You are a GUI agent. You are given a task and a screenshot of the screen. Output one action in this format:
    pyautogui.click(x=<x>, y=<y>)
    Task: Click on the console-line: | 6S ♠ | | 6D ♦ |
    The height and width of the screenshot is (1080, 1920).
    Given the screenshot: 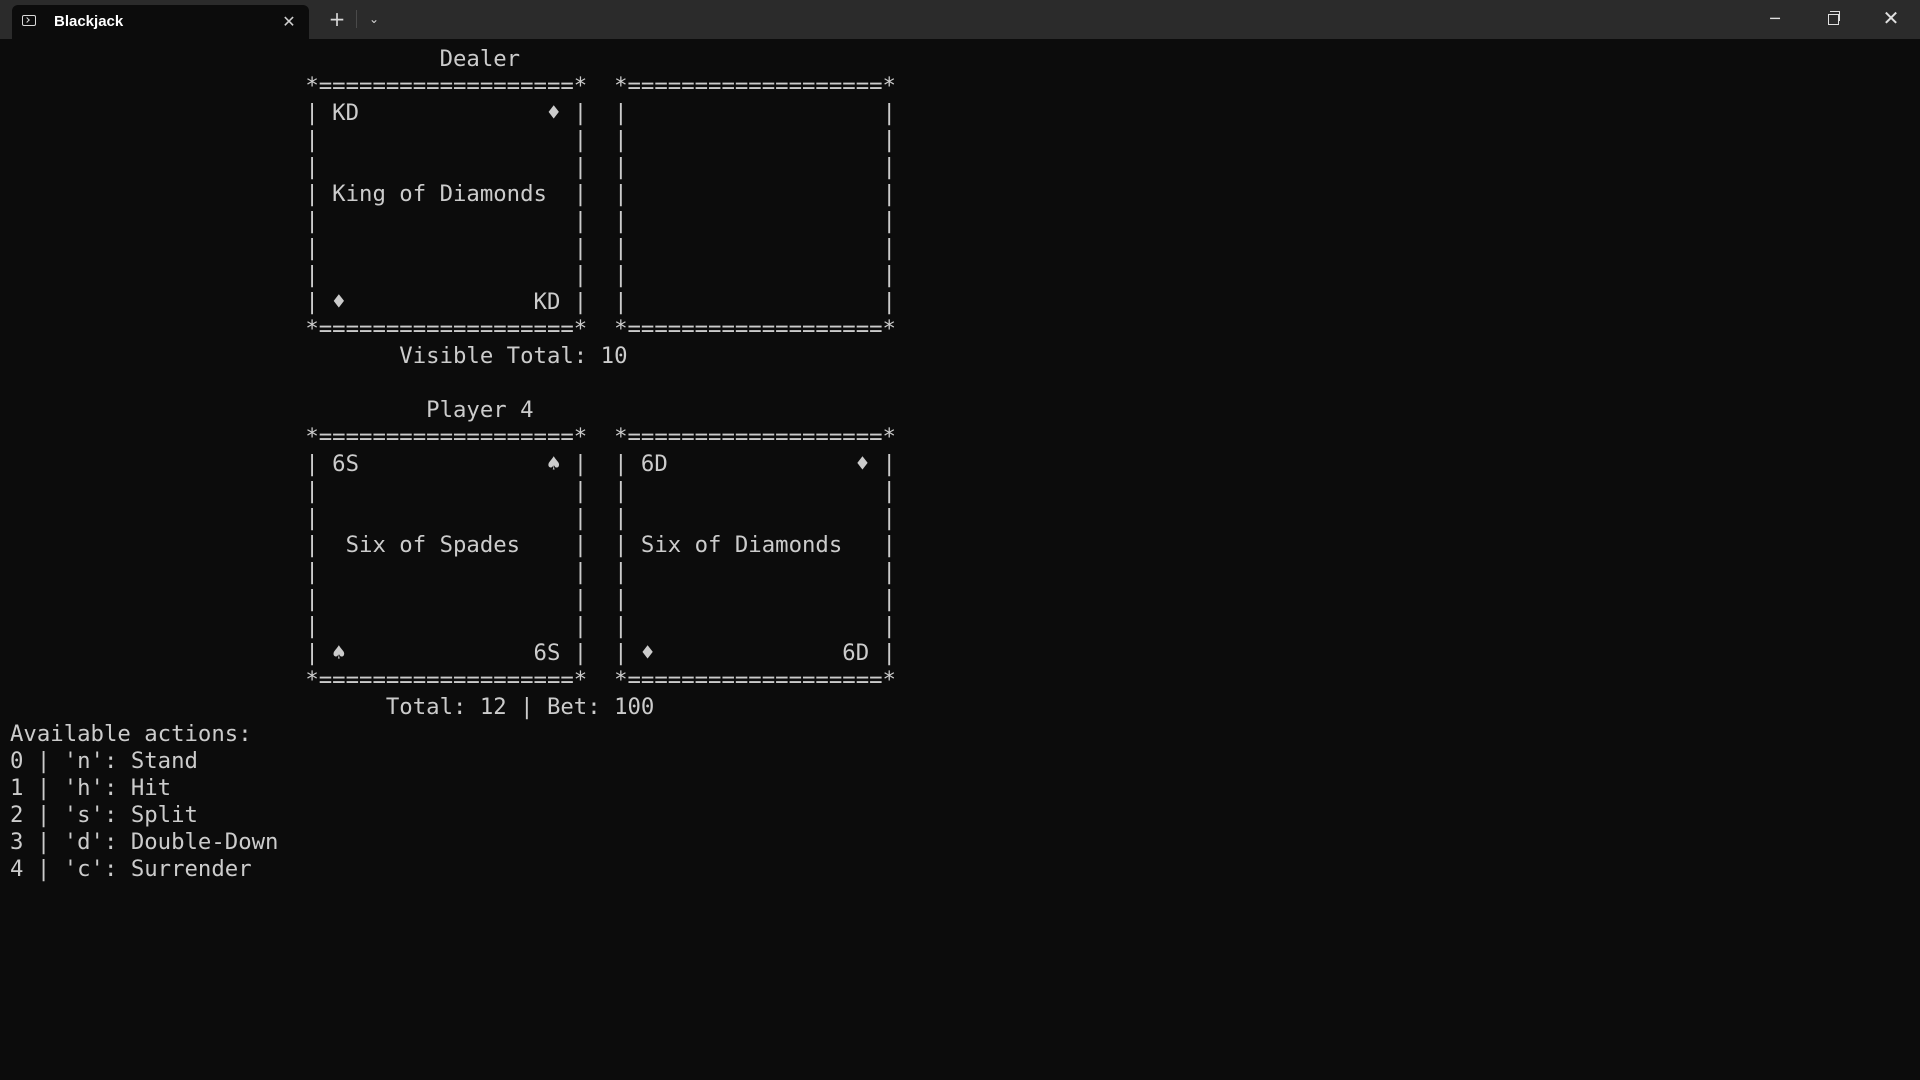 What is the action you would take?
    pyautogui.click(x=453, y=464)
    